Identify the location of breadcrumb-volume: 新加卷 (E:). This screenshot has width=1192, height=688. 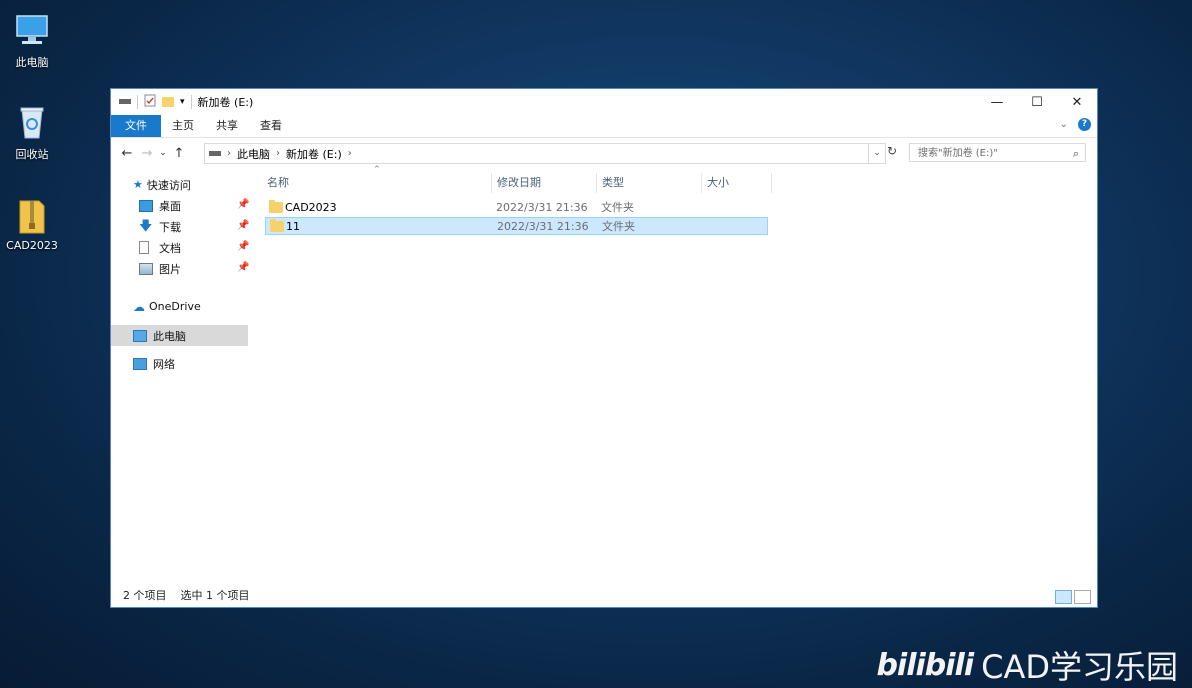
(314, 154).